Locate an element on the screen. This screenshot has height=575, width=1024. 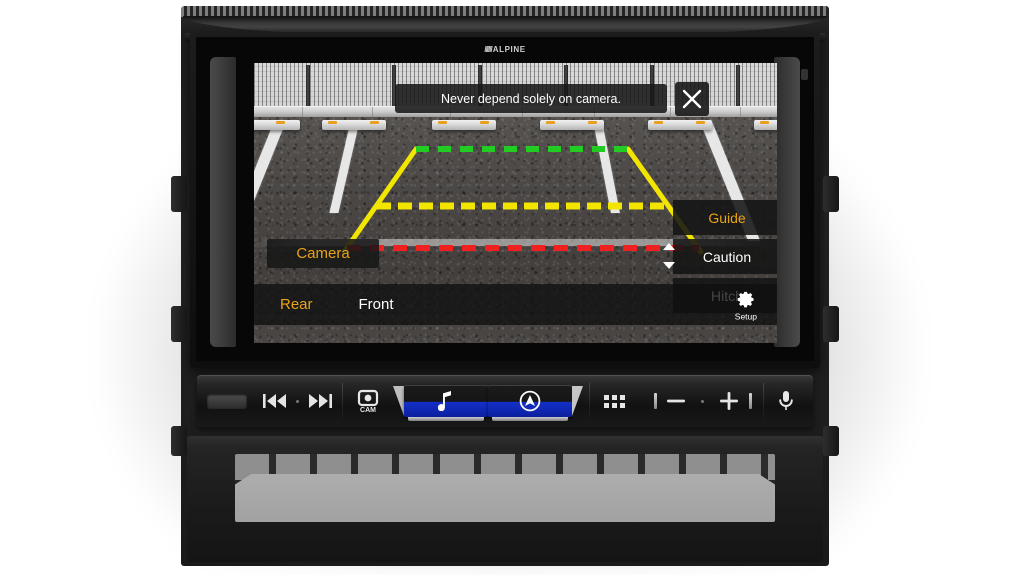
next-track-button is located at coordinates (320, 401).